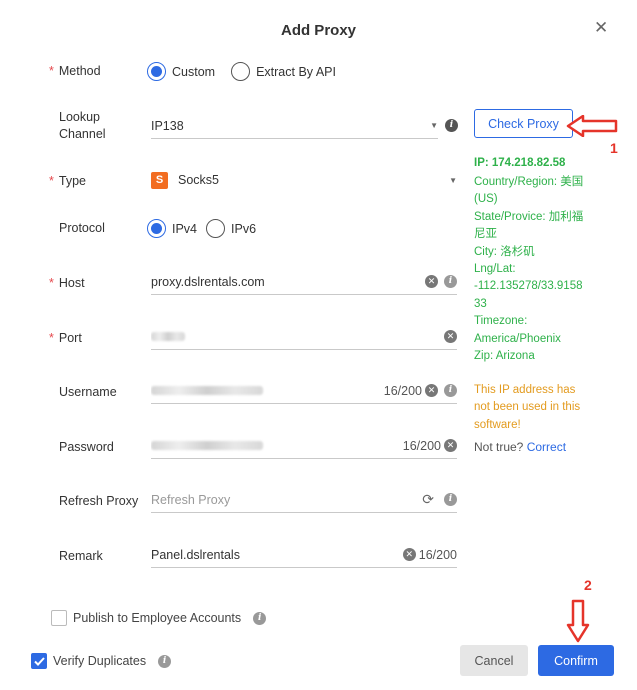 Image resolution: width=637 pixels, height=690 pixels. I want to click on host-input: proxy.dslrentals.com ✕ i, so click(304, 282).